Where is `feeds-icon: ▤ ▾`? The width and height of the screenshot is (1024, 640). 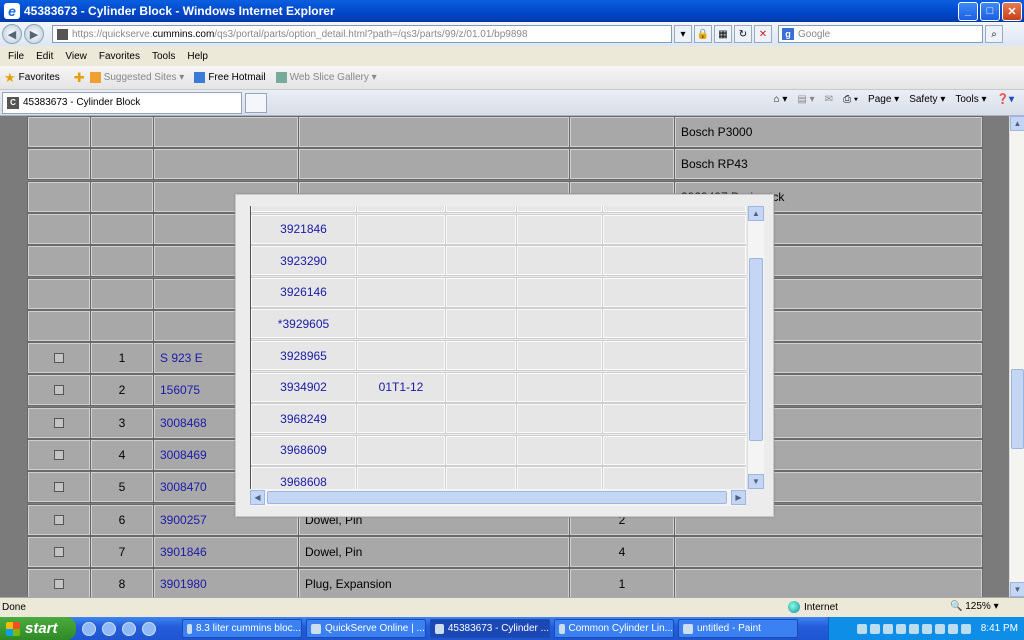
feeds-icon: ▤ ▾ is located at coordinates (805, 99).